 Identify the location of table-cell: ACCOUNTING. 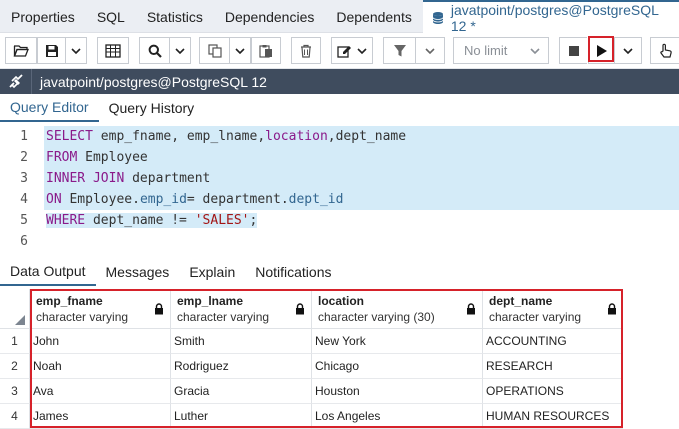
(553, 341).